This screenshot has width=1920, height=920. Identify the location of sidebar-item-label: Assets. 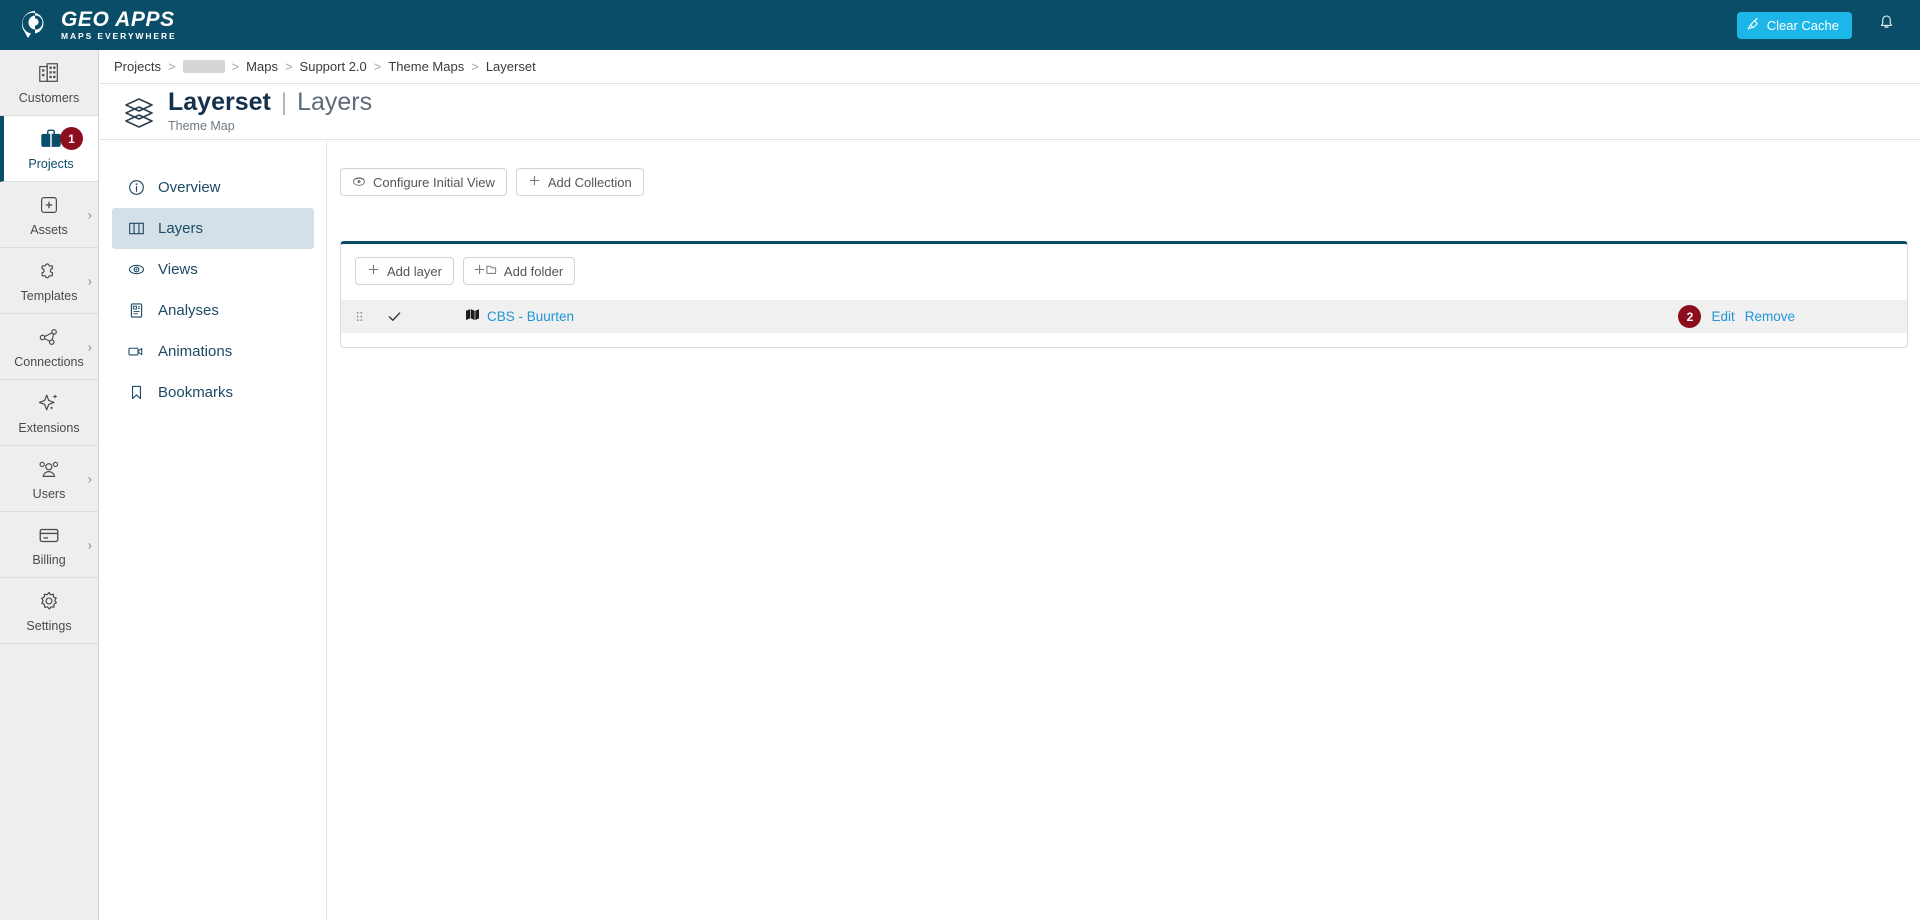
(49, 230).